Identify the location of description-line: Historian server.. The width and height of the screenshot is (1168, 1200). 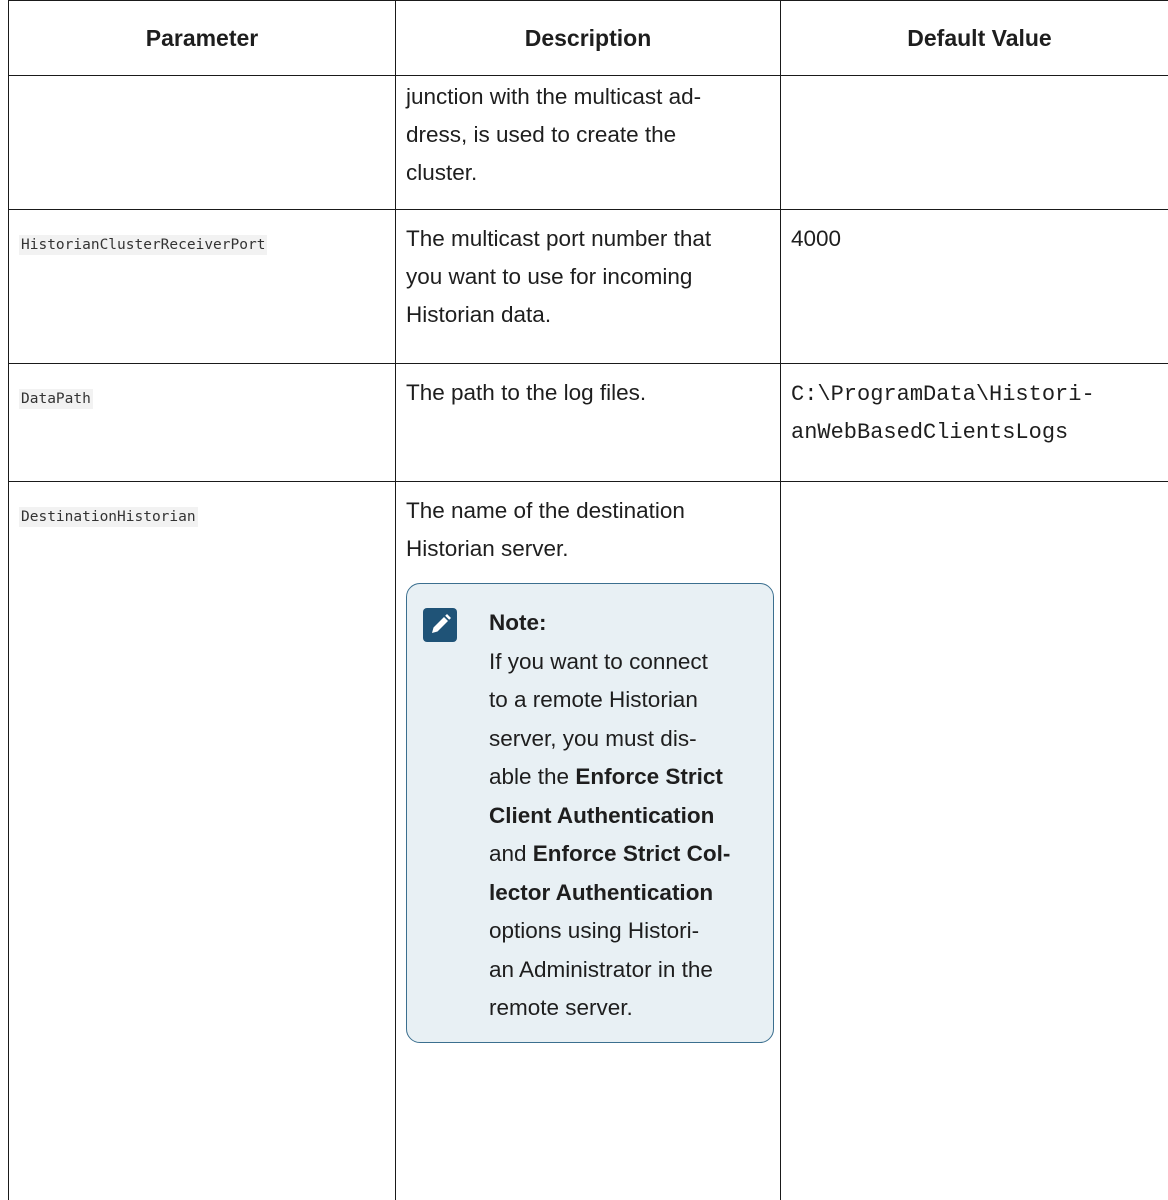
(487, 548).